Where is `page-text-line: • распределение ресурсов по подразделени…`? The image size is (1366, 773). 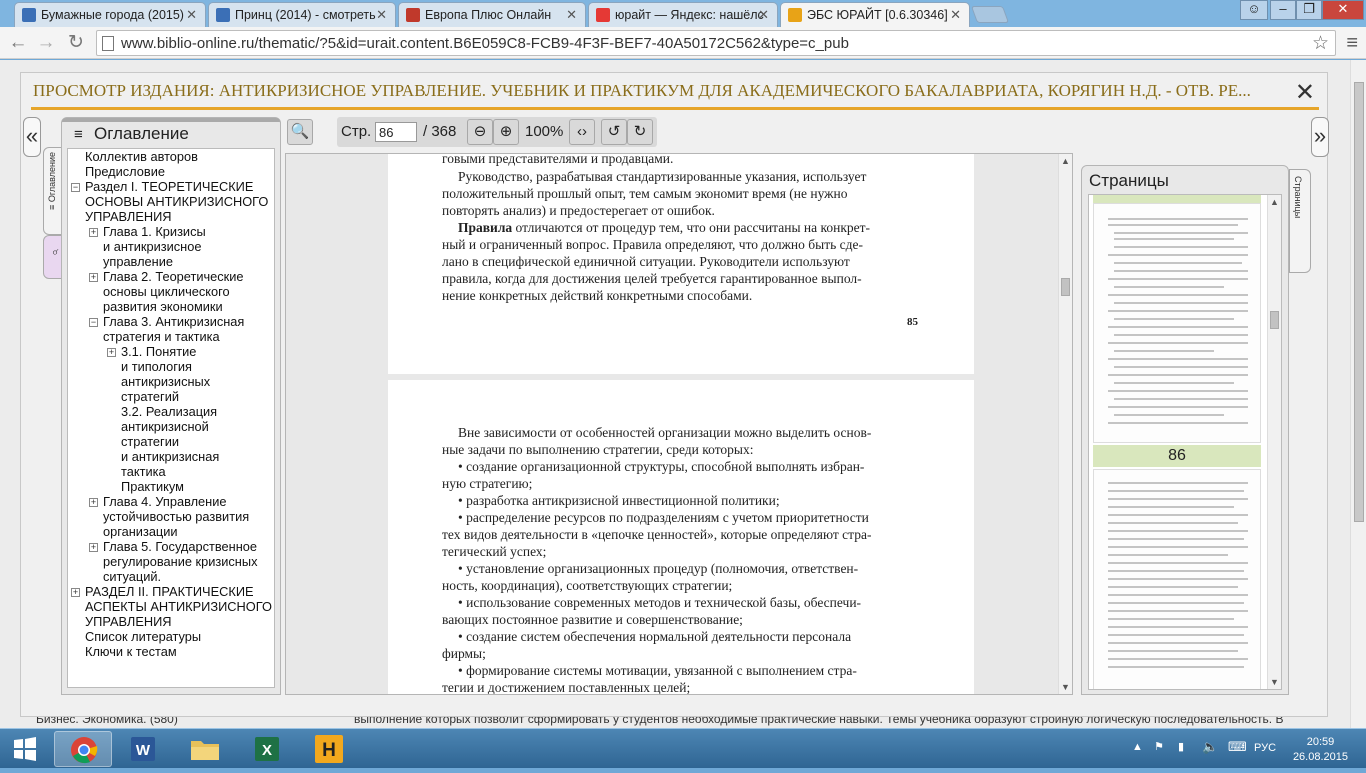
page-text-line: • распределение ресурсов по подразделени… is located at coordinates (663, 517).